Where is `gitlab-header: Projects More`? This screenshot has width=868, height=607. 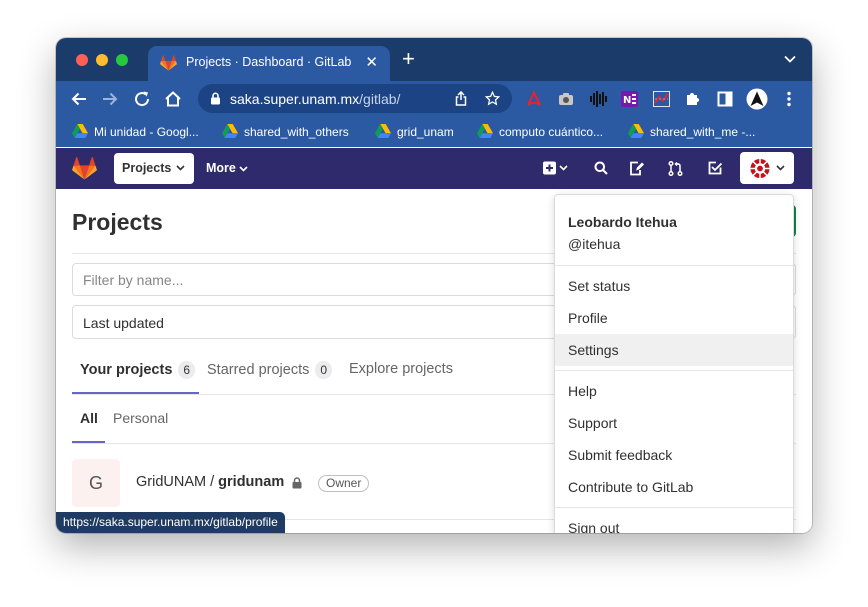
gitlab-header: Projects More is located at coordinates (434, 168).